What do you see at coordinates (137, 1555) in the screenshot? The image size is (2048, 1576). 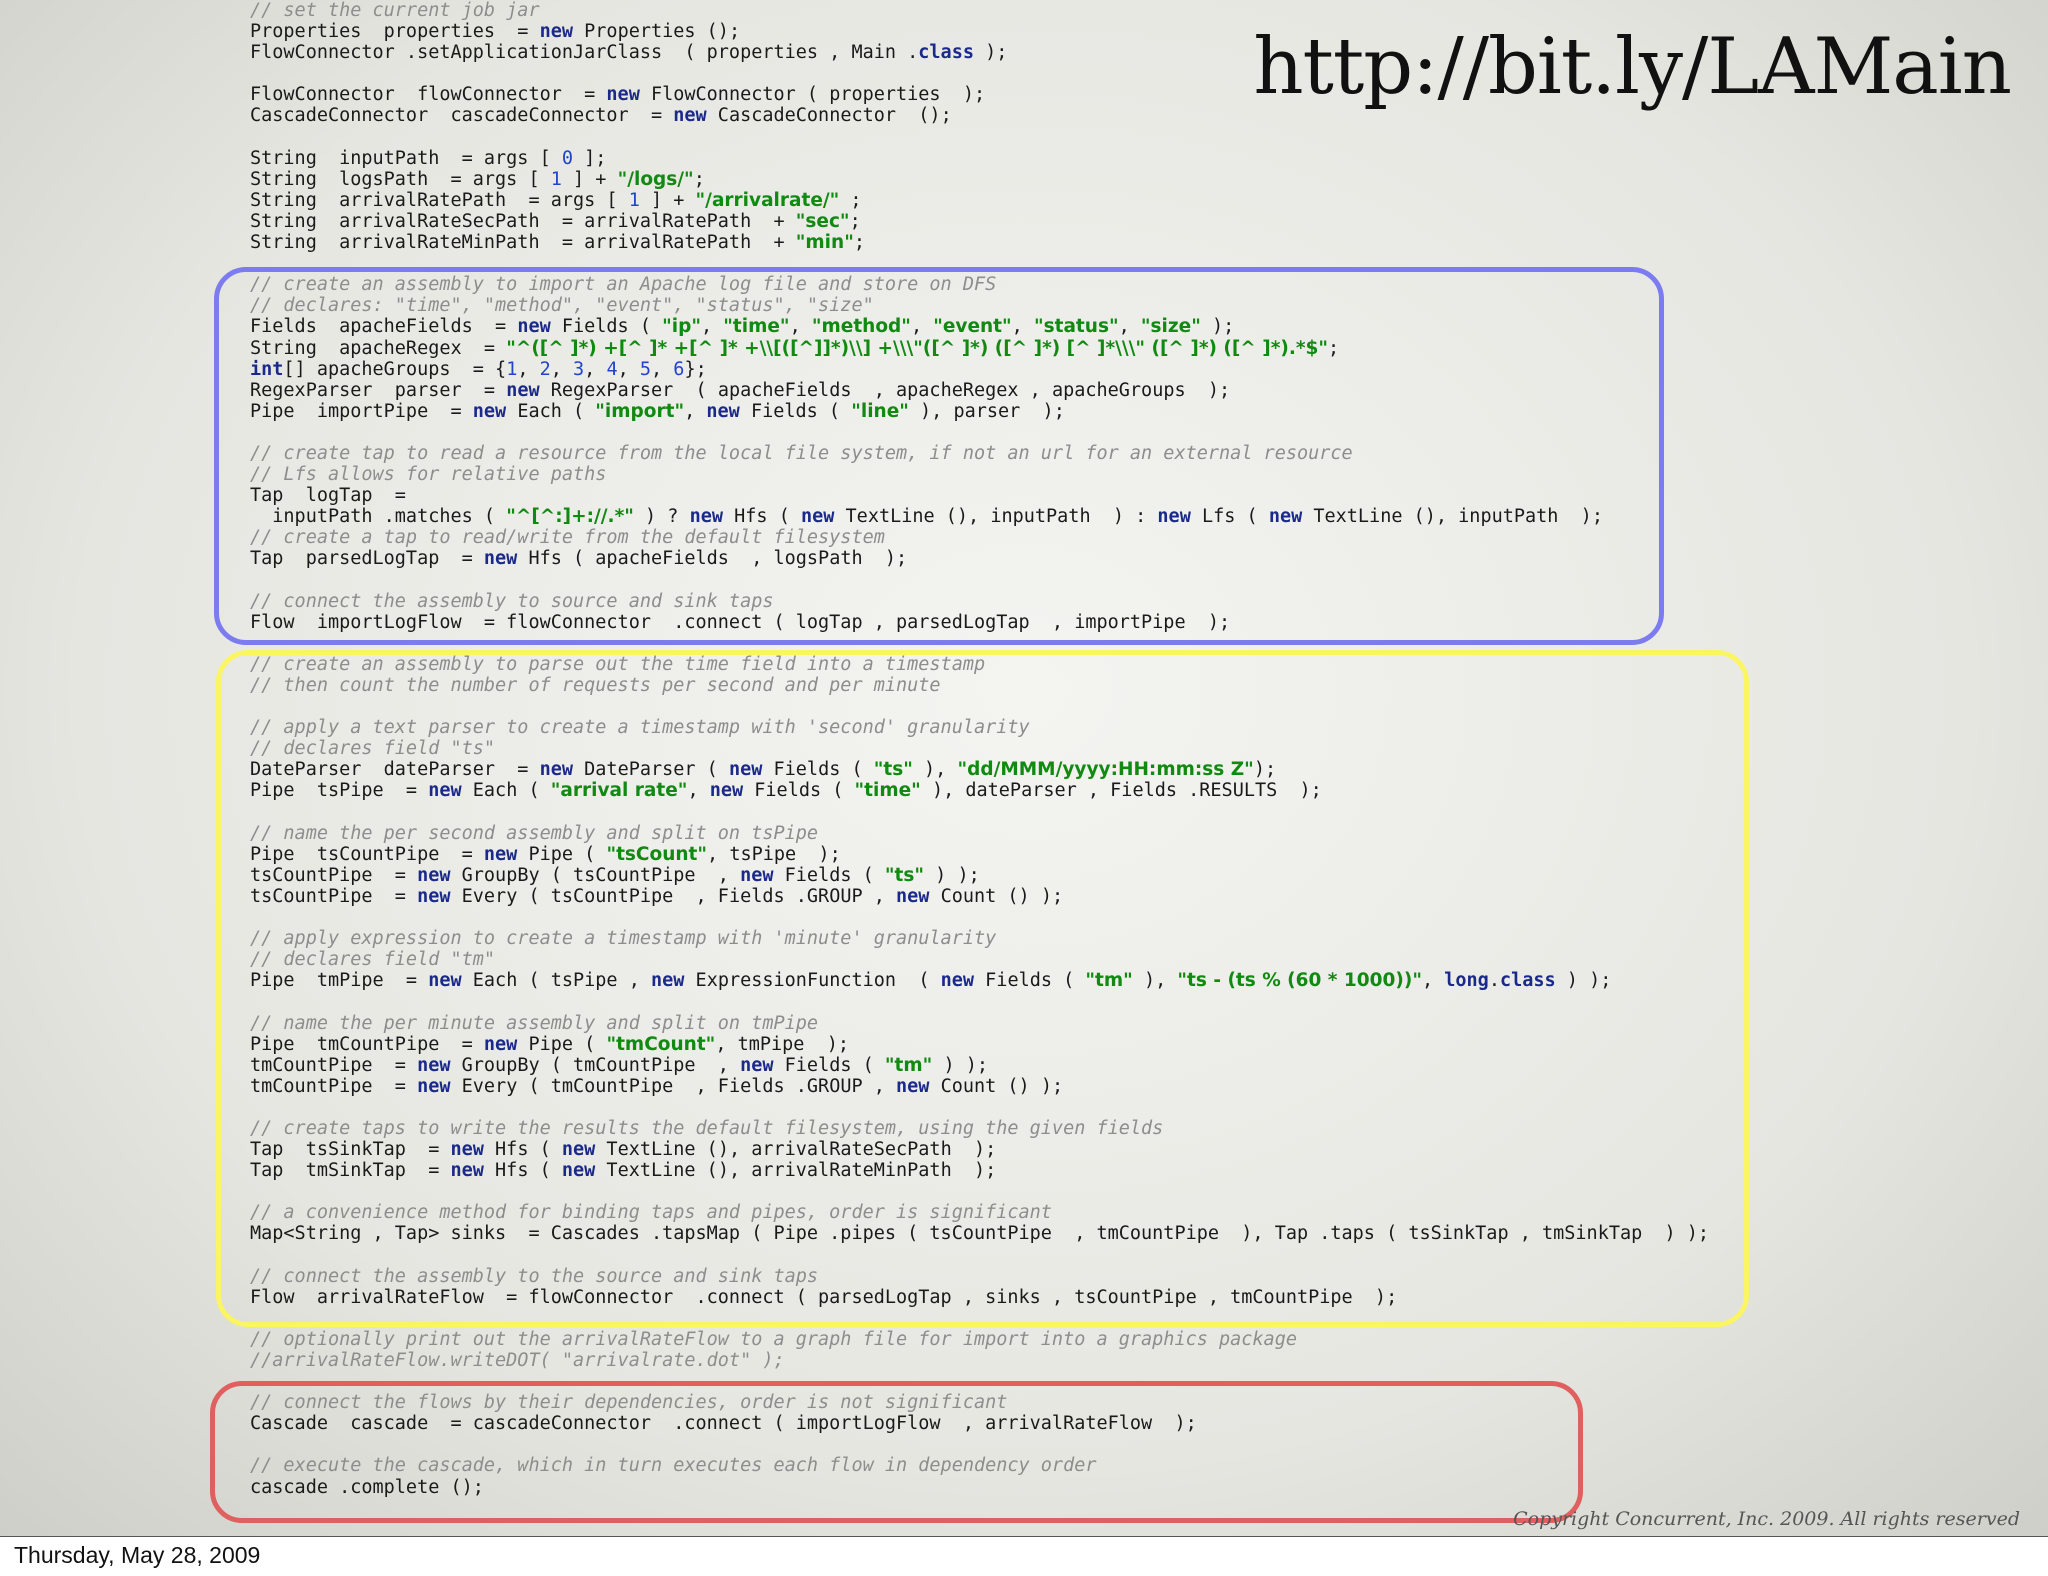 I see `footer-date: Thursday, May 28, 2009` at bounding box center [137, 1555].